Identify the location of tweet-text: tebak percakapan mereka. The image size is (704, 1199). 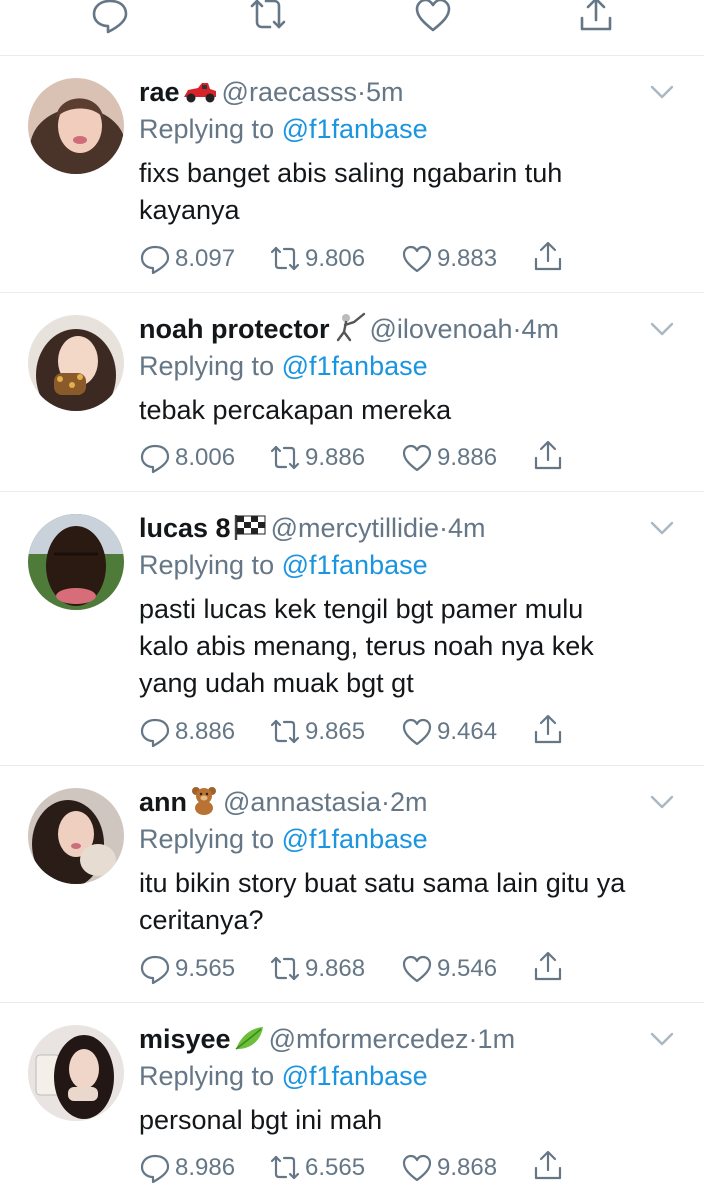
(406, 410).